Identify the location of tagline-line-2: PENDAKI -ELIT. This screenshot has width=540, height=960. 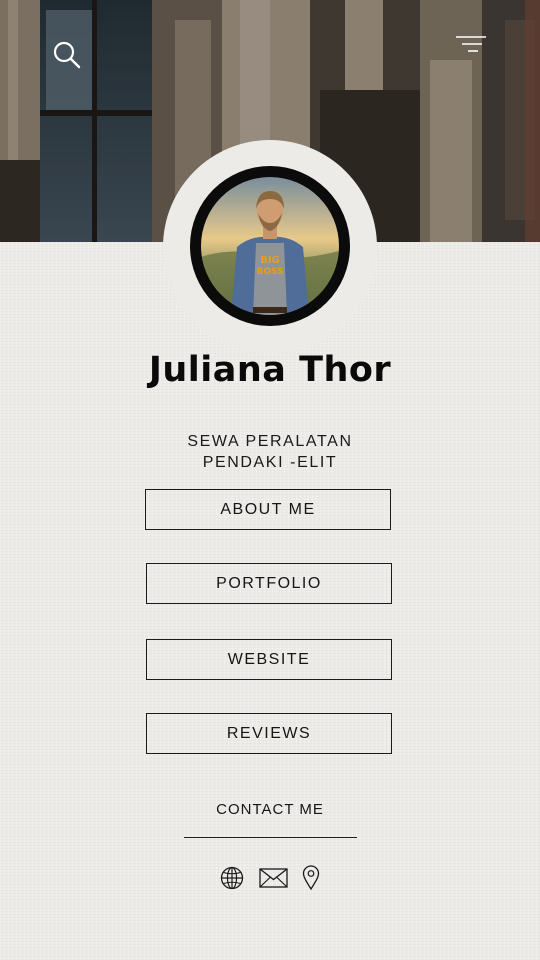
(270, 462).